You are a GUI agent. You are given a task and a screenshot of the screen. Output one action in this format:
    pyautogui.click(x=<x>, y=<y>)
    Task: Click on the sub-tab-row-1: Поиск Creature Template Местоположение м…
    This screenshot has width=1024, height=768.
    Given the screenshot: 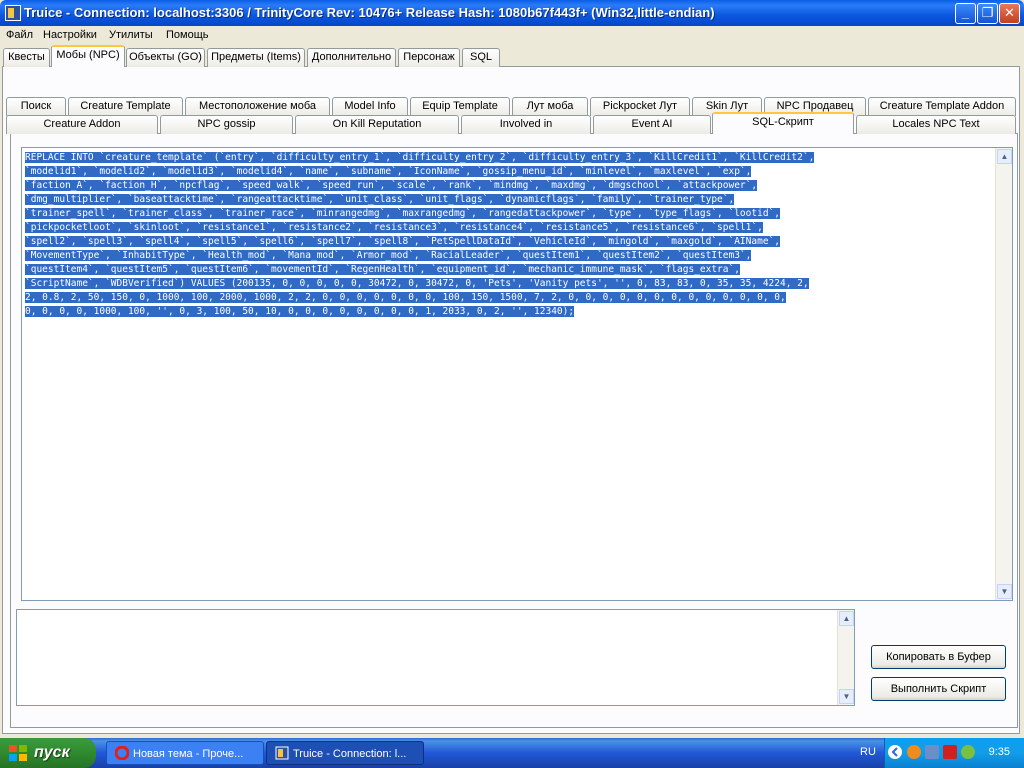 What is the action you would take?
    pyautogui.click(x=512, y=106)
    